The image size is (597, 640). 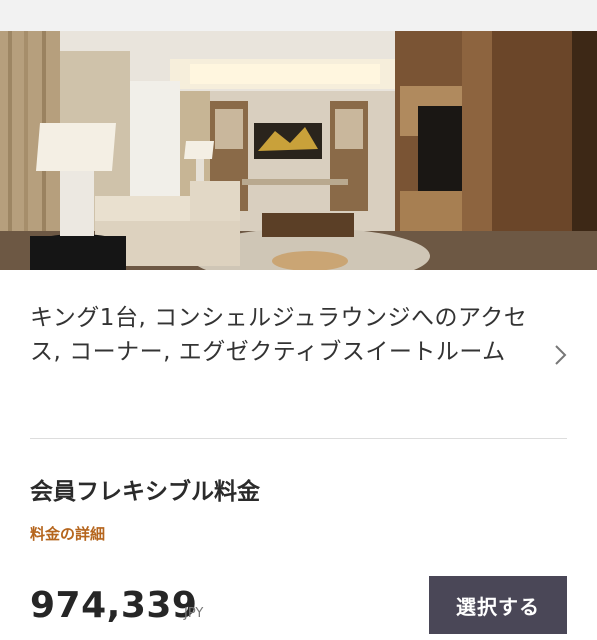 I want to click on rate-name: 会員フレキシブル料金, so click(x=145, y=492).